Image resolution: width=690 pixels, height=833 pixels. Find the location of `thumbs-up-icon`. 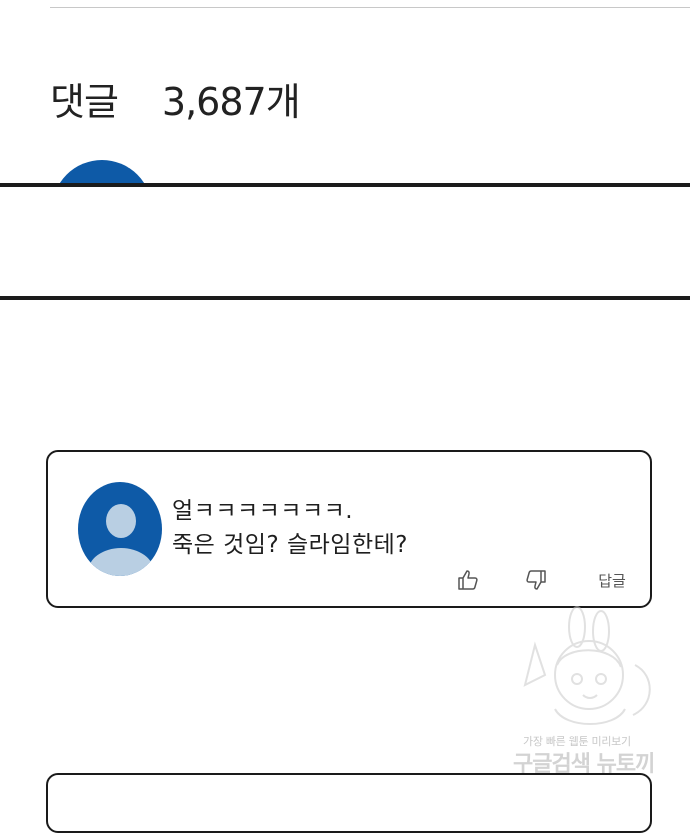

thumbs-up-icon is located at coordinates (468, 580).